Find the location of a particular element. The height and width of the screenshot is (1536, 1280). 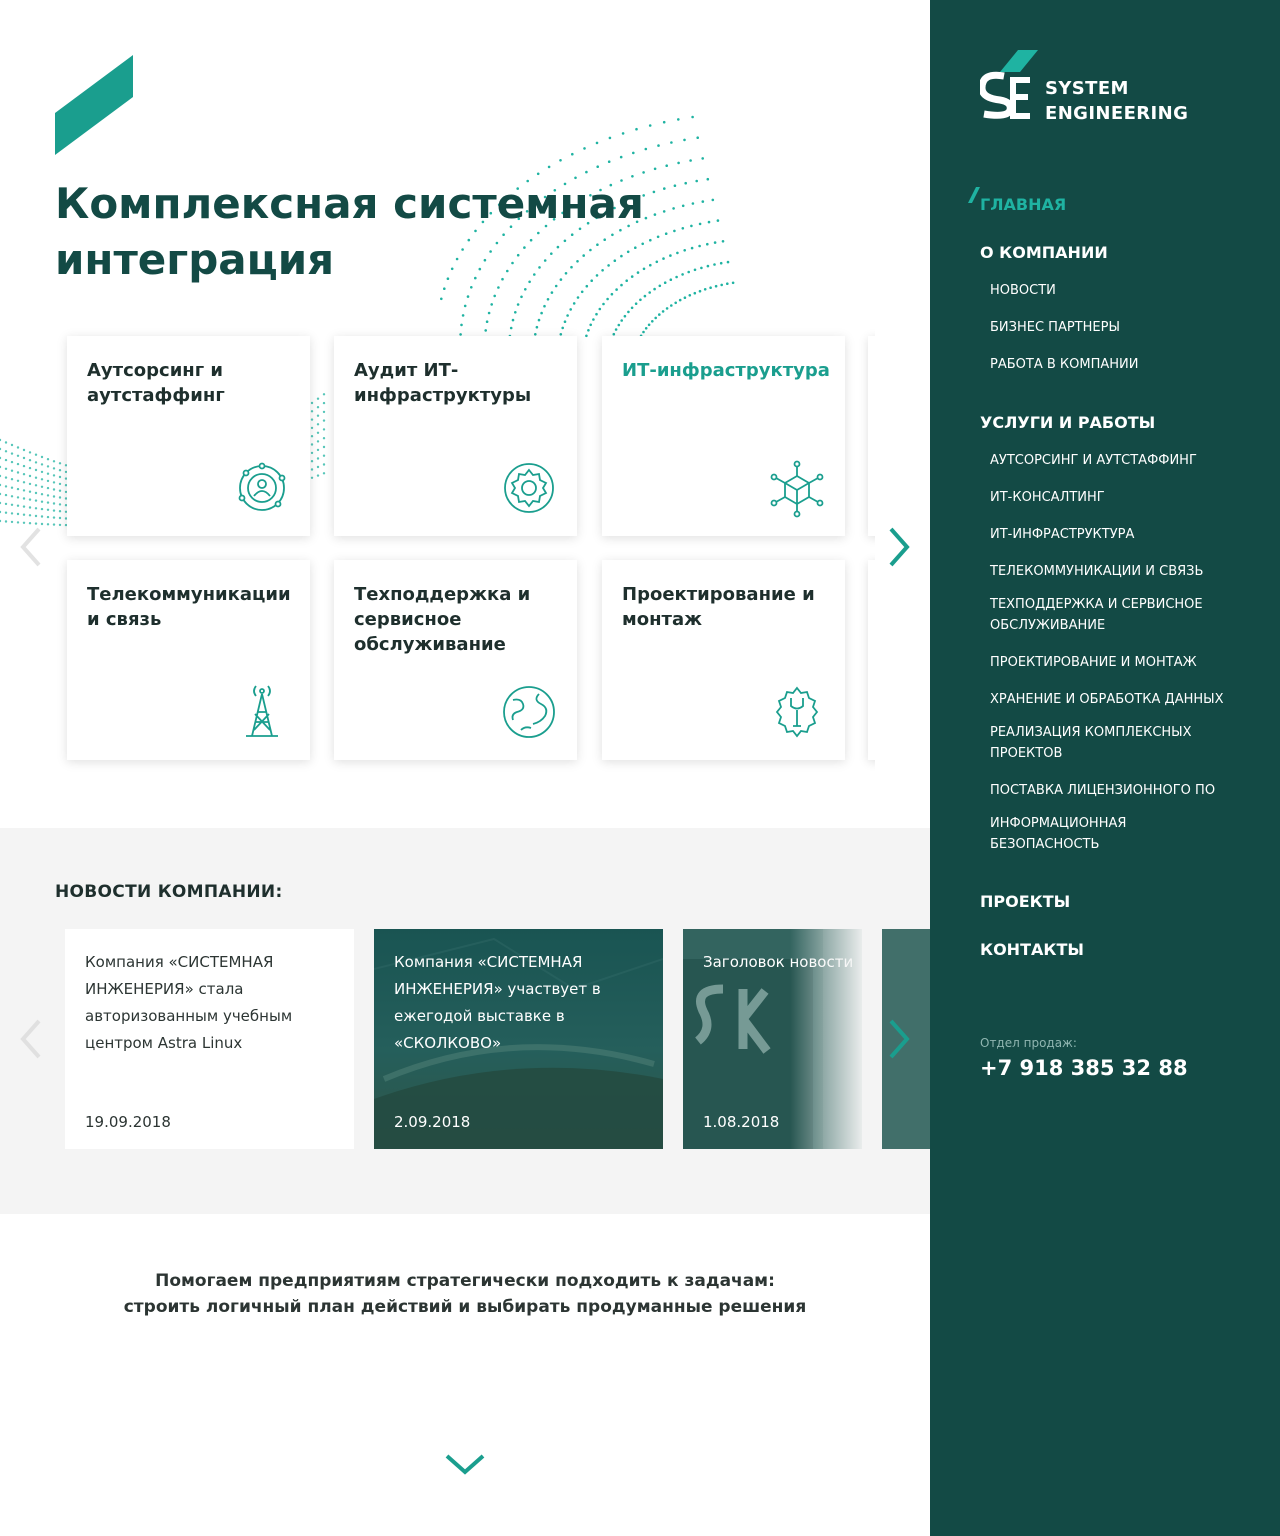

radio-tower-icon is located at coordinates (262, 711).